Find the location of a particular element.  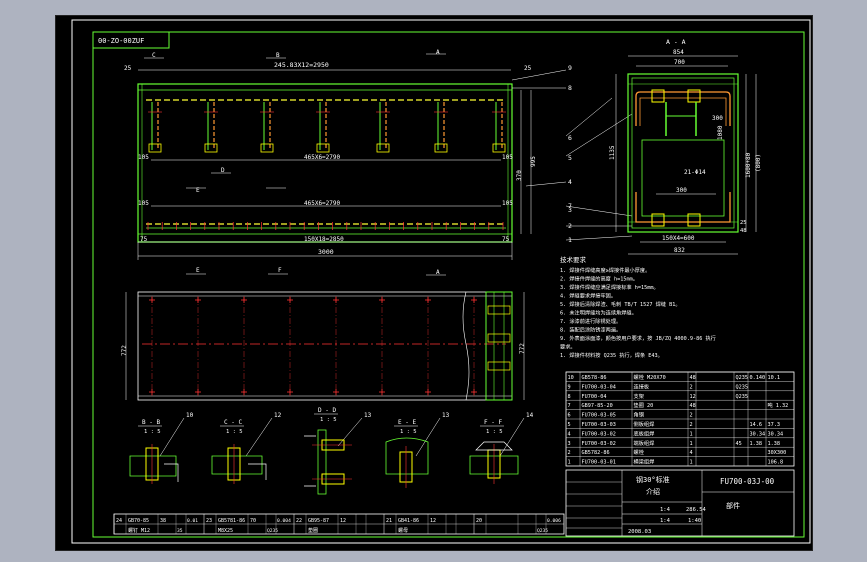

section-c-c: C - C 1 : 5 12 is located at coordinates (246, 448).